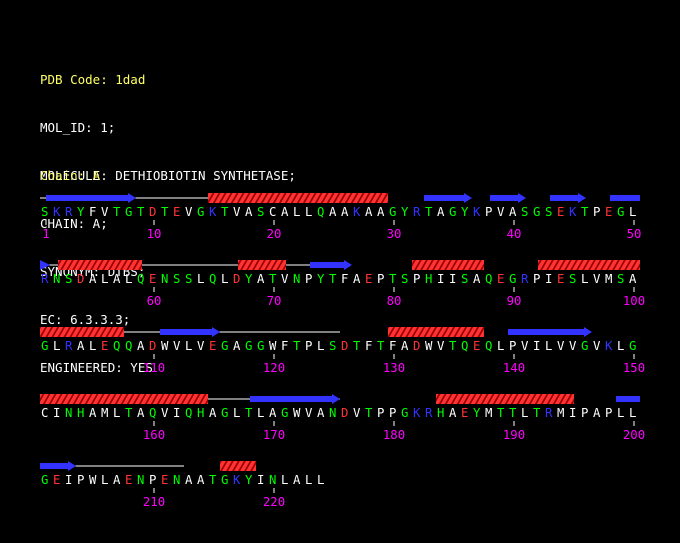  Describe the element at coordinates (274, 301) in the screenshot. I see `residue-number: 70` at that location.